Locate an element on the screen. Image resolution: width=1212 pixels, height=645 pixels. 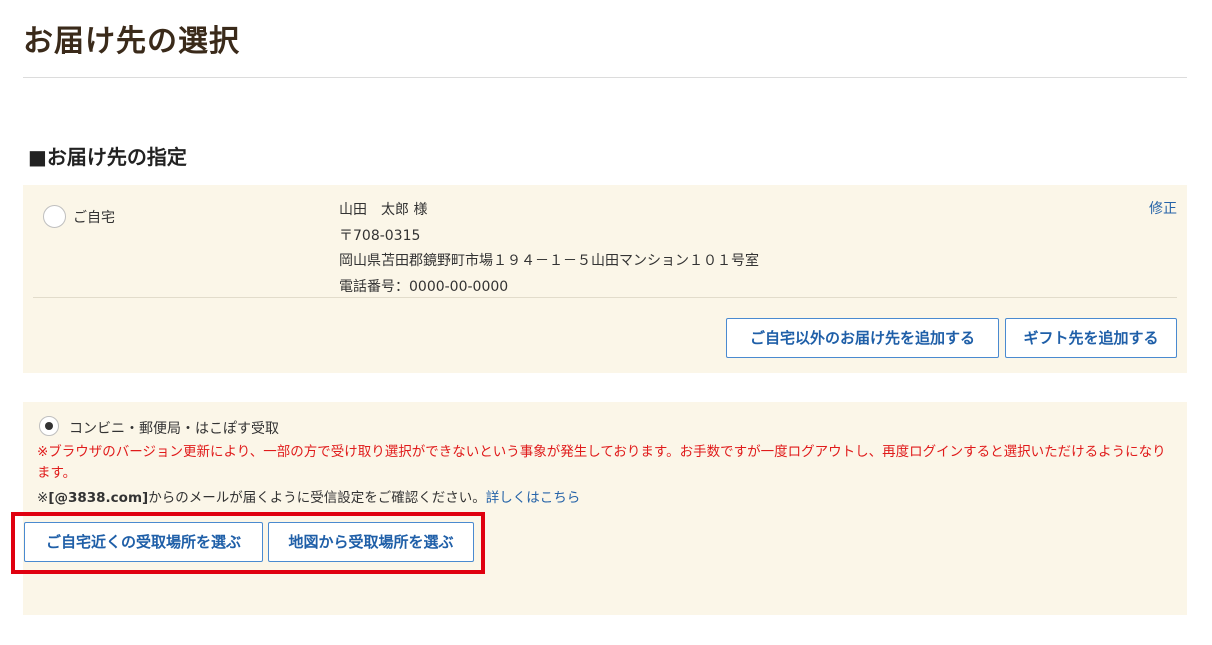
street-address: 岡山県苫田郡鏡野町市場１９４－１－５山田マンション１０１号室 is located at coordinates (549, 261).